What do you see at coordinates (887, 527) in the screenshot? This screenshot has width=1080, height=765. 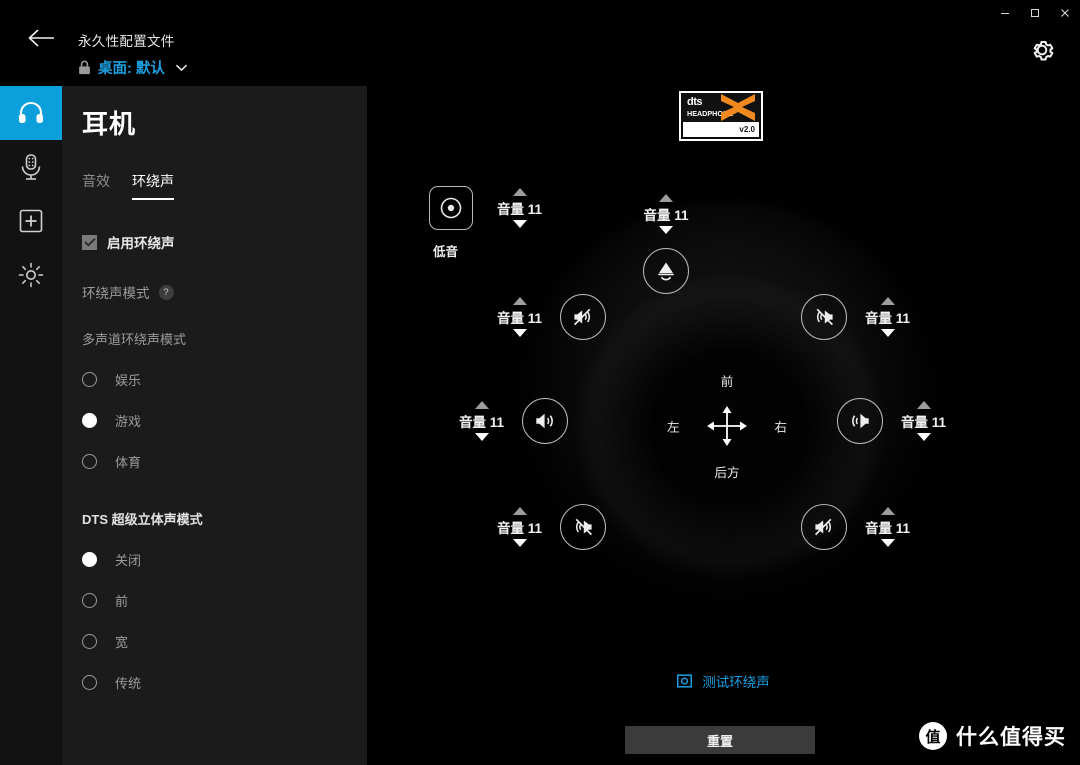 I see `rear-right-volume: 音量 11` at bounding box center [887, 527].